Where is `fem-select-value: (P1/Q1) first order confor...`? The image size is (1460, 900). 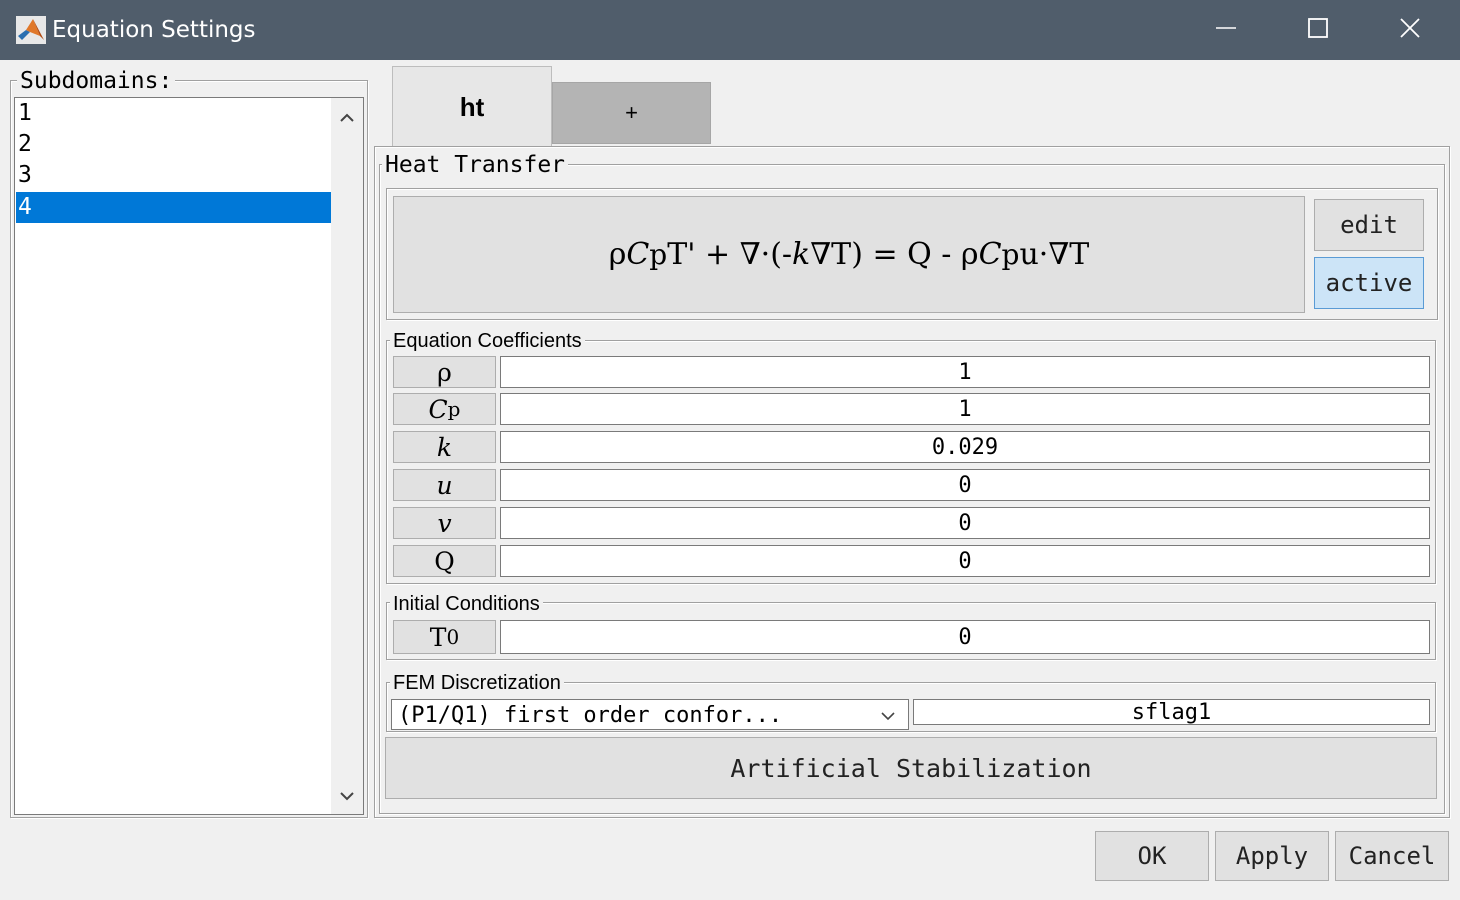
fem-select-value: (P1/Q1) first order confor... is located at coordinates (590, 715).